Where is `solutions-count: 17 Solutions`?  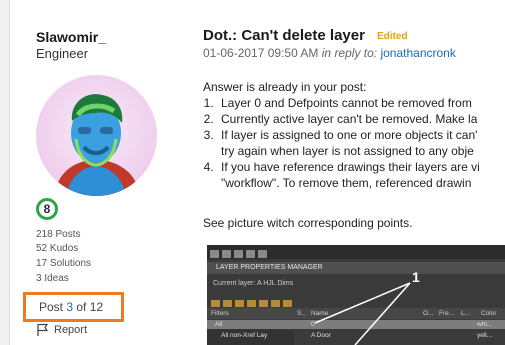 solutions-count: 17 Solutions is located at coordinates (64, 263).